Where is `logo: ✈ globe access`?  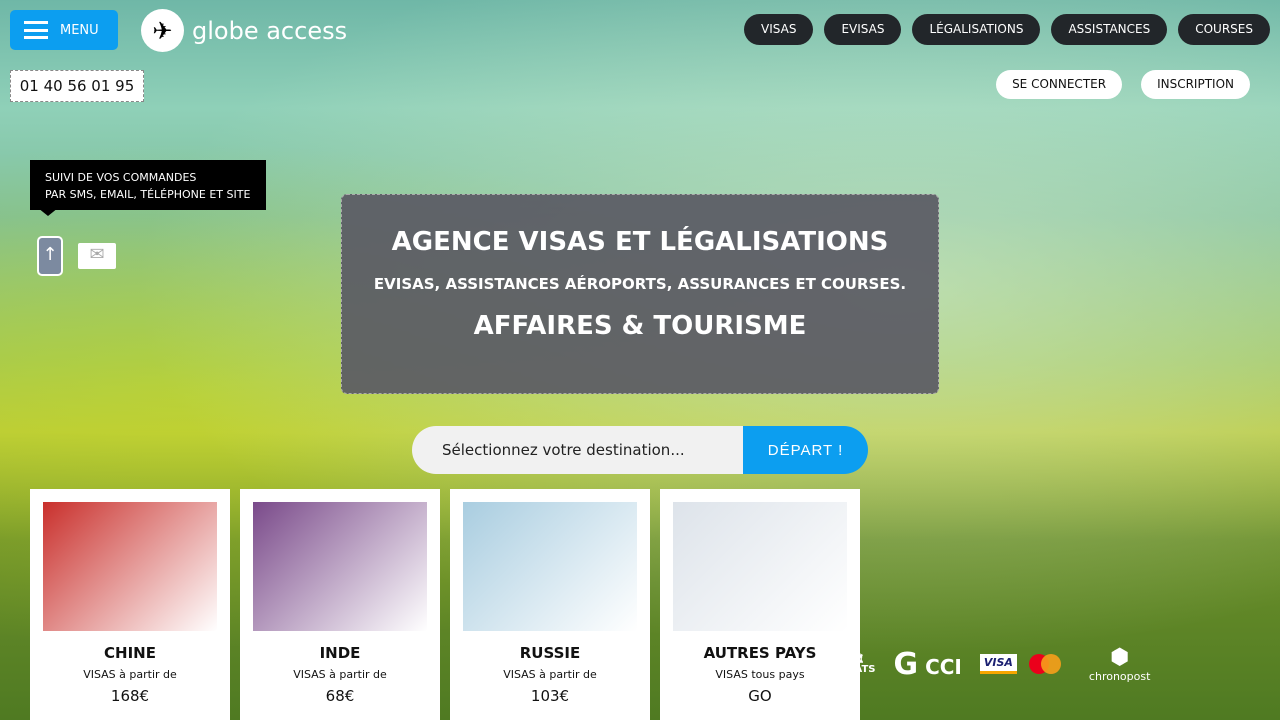
logo: ✈ globe access is located at coordinates (244, 30).